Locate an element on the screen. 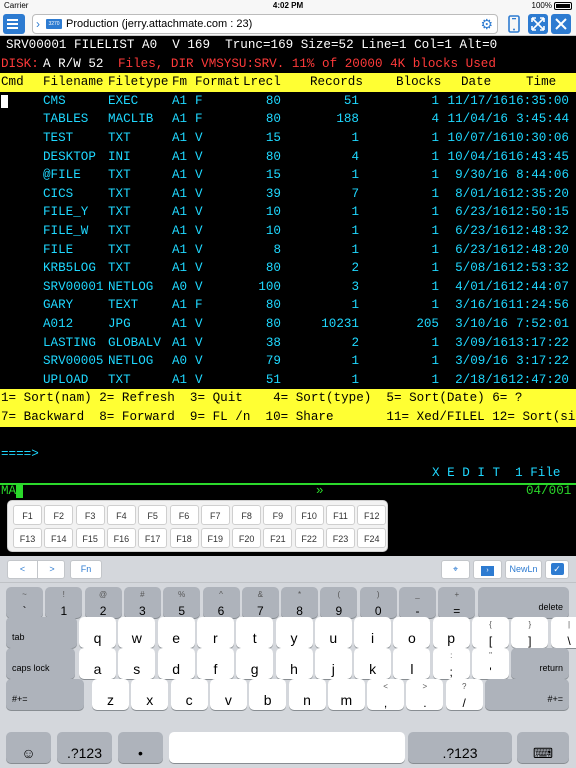 The width and height of the screenshot is (576, 768). file-row: TEST TXT A1 V 15 1 1 10/07/16 10:30:06 is located at coordinates (288, 138).